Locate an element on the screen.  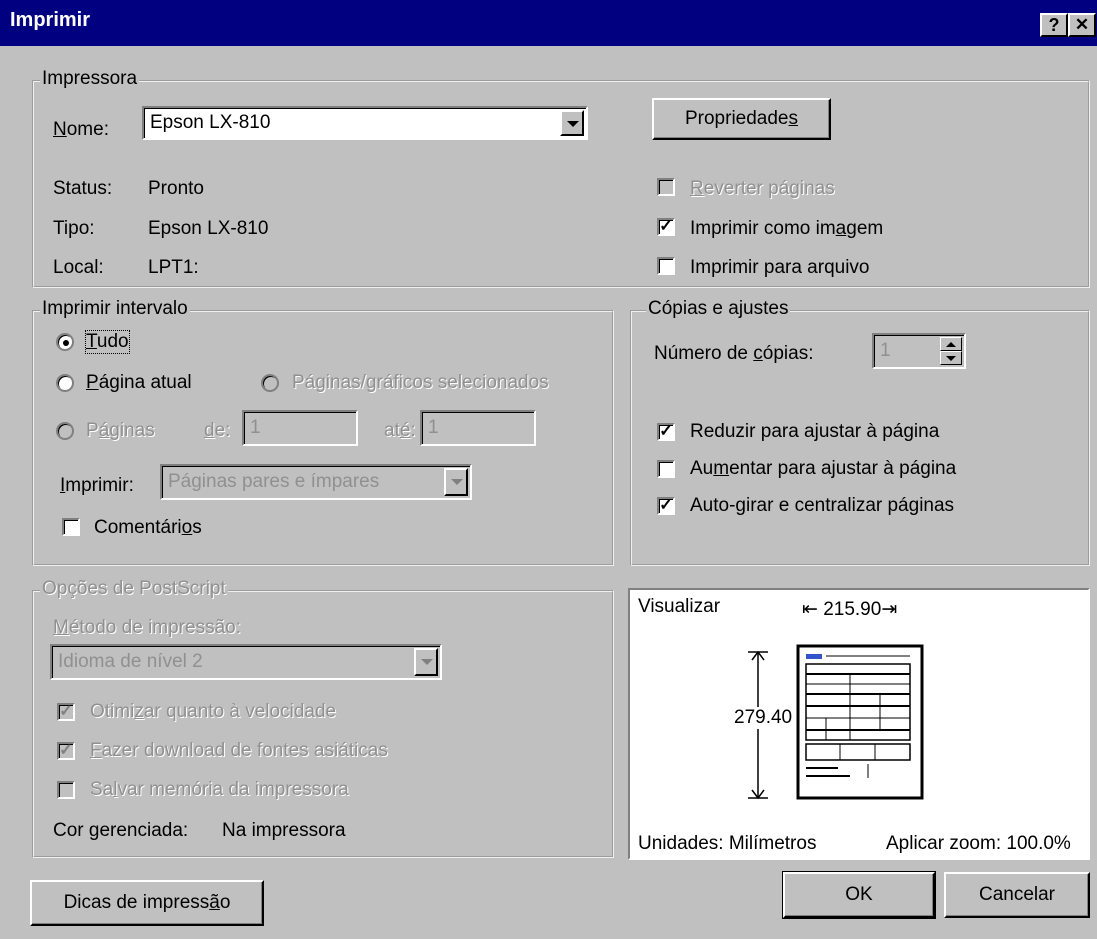
spin-down-icon is located at coordinates (951, 358).